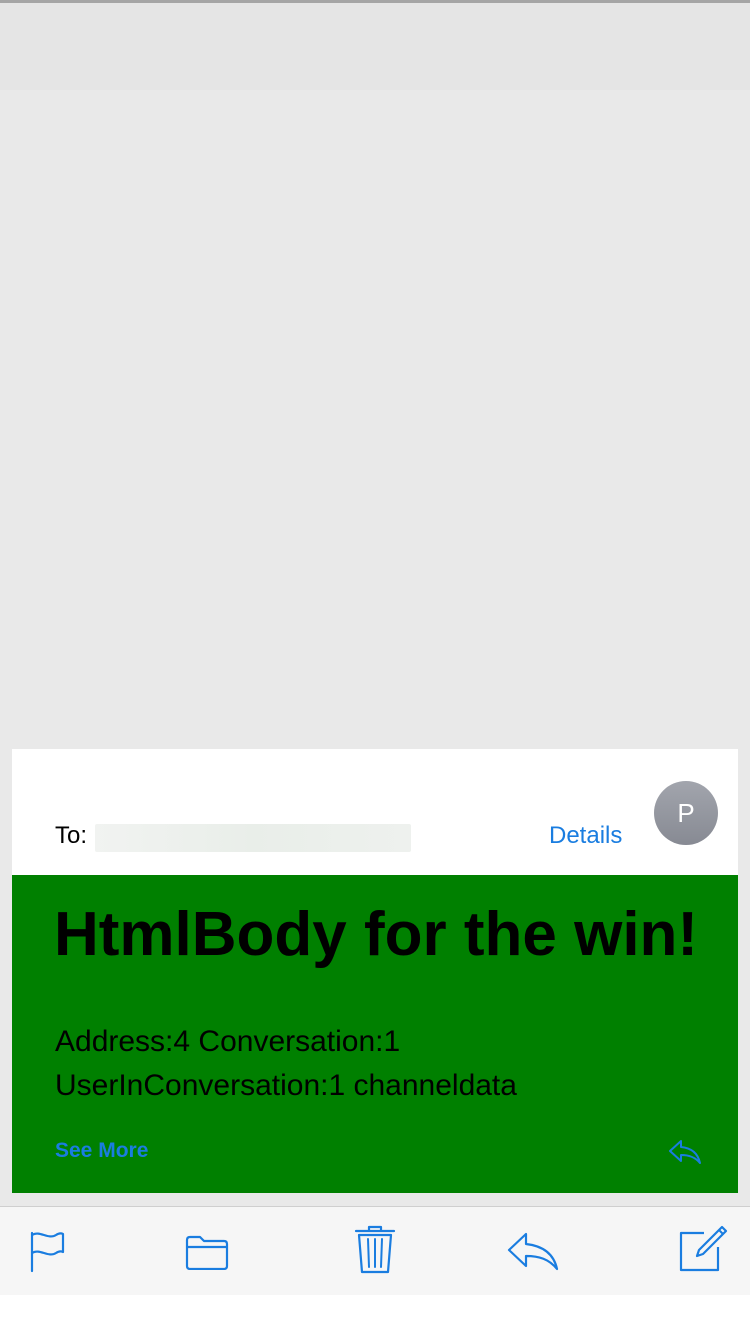 This screenshot has height=1334, width=750. Describe the element at coordinates (376, 934) in the screenshot. I see `message-heading: HtmlBody for the win!` at that location.